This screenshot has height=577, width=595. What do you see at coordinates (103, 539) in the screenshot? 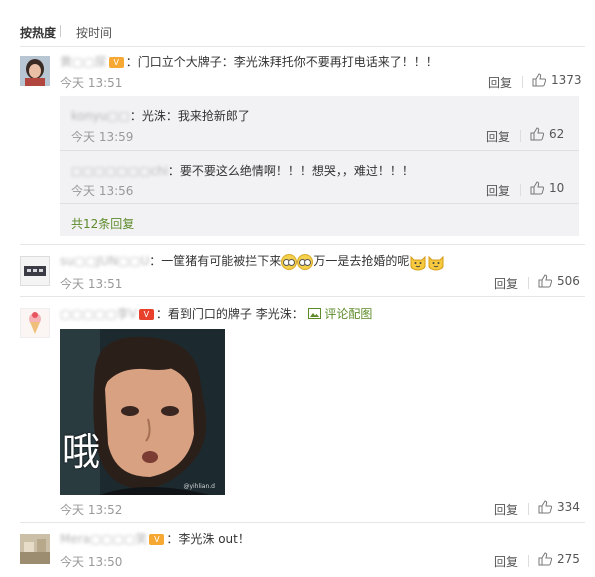
I see `username: Mera▢▢▢▢笑` at bounding box center [103, 539].